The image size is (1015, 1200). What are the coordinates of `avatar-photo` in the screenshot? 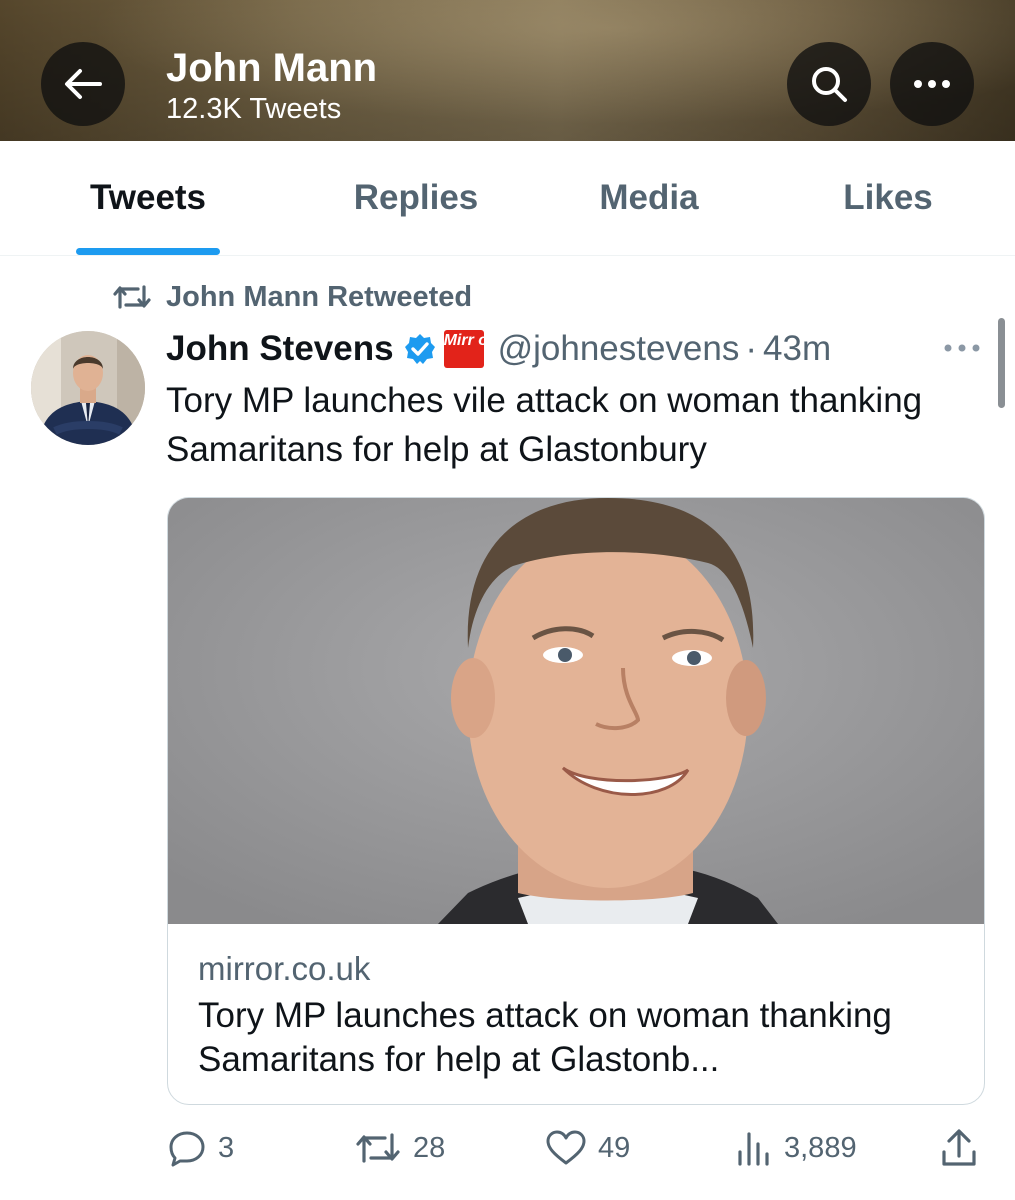 It's located at (88, 388).